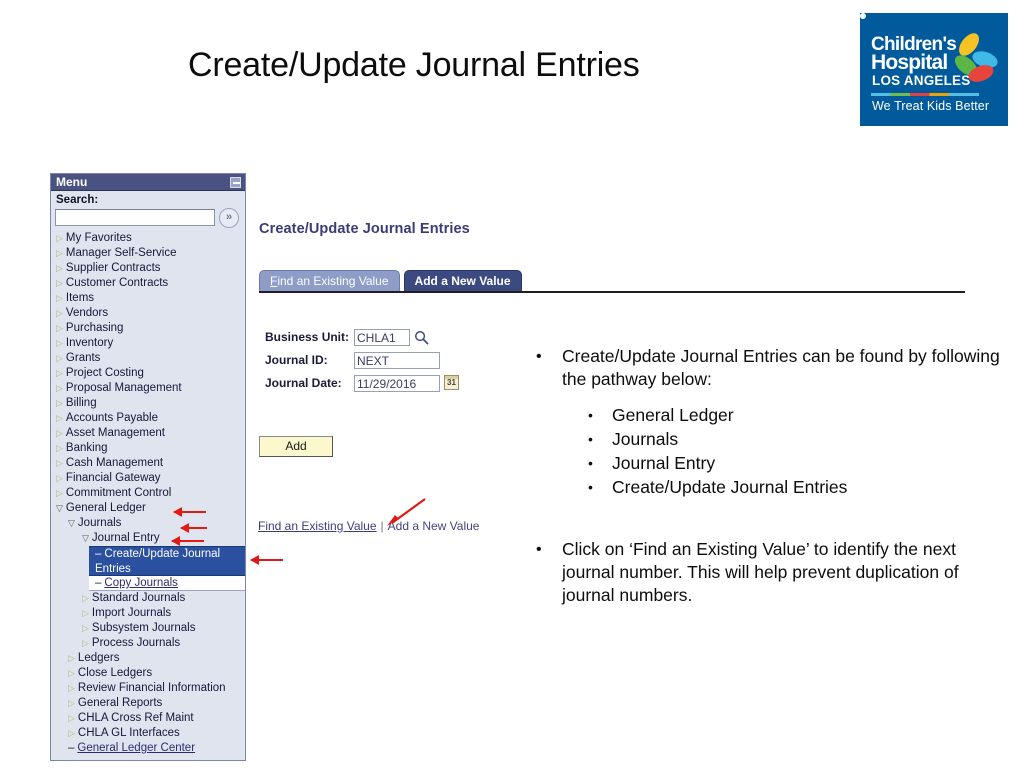  Describe the element at coordinates (138, 598) in the screenshot. I see `menu-item-label: Standard Journals` at that location.